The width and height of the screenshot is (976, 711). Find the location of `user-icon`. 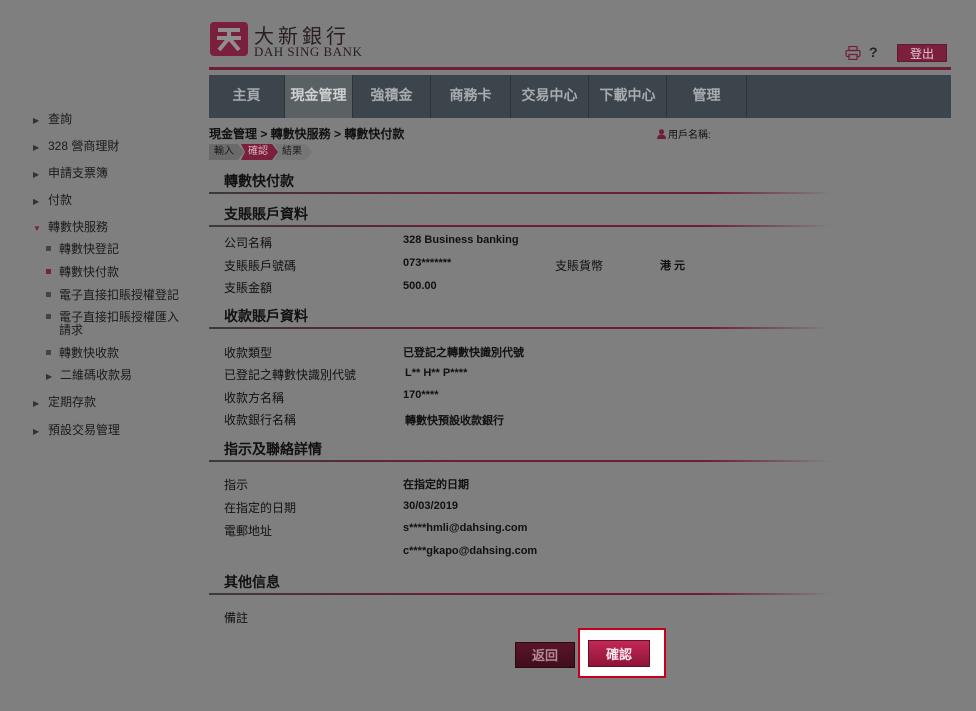

user-icon is located at coordinates (661, 134).